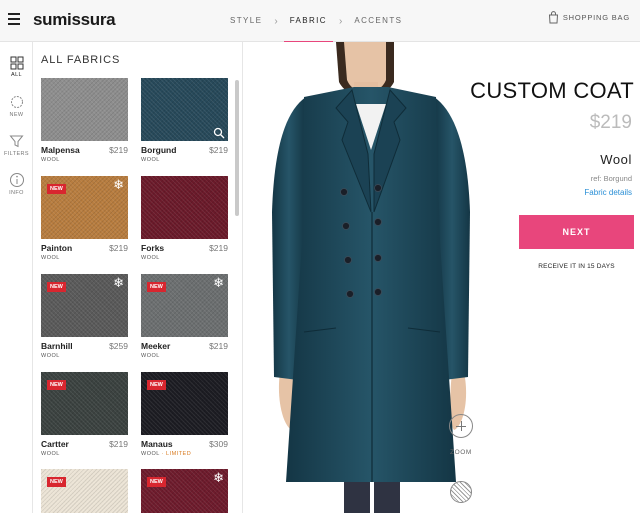  I want to click on delivery-note: RECEIVE IT IN 15 DAYS, so click(576, 266).